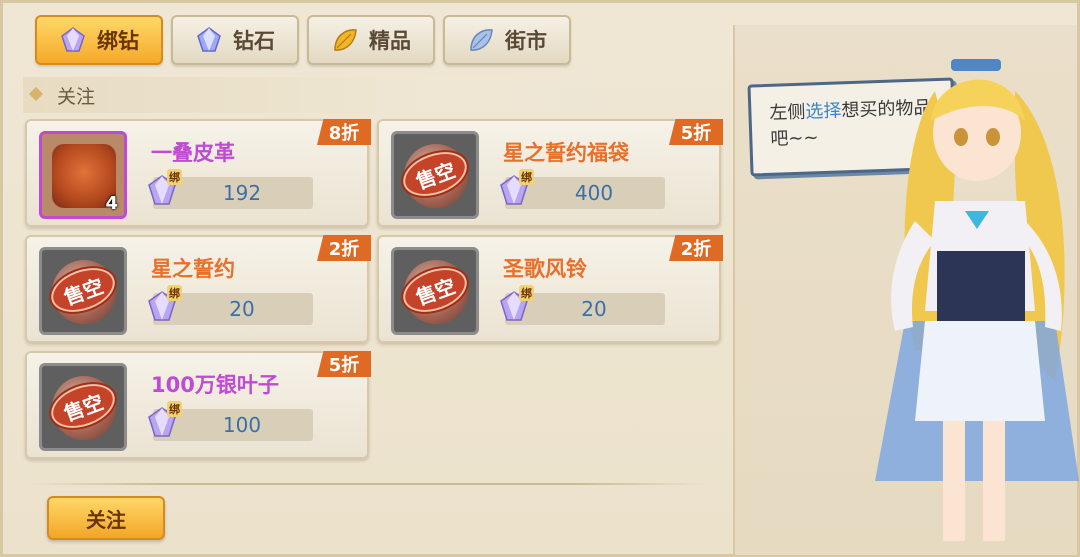  Describe the element at coordinates (550, 289) in the screenshot. I see `shop-item-card: 售空 圣歌风铃 2折 20 绑` at that location.